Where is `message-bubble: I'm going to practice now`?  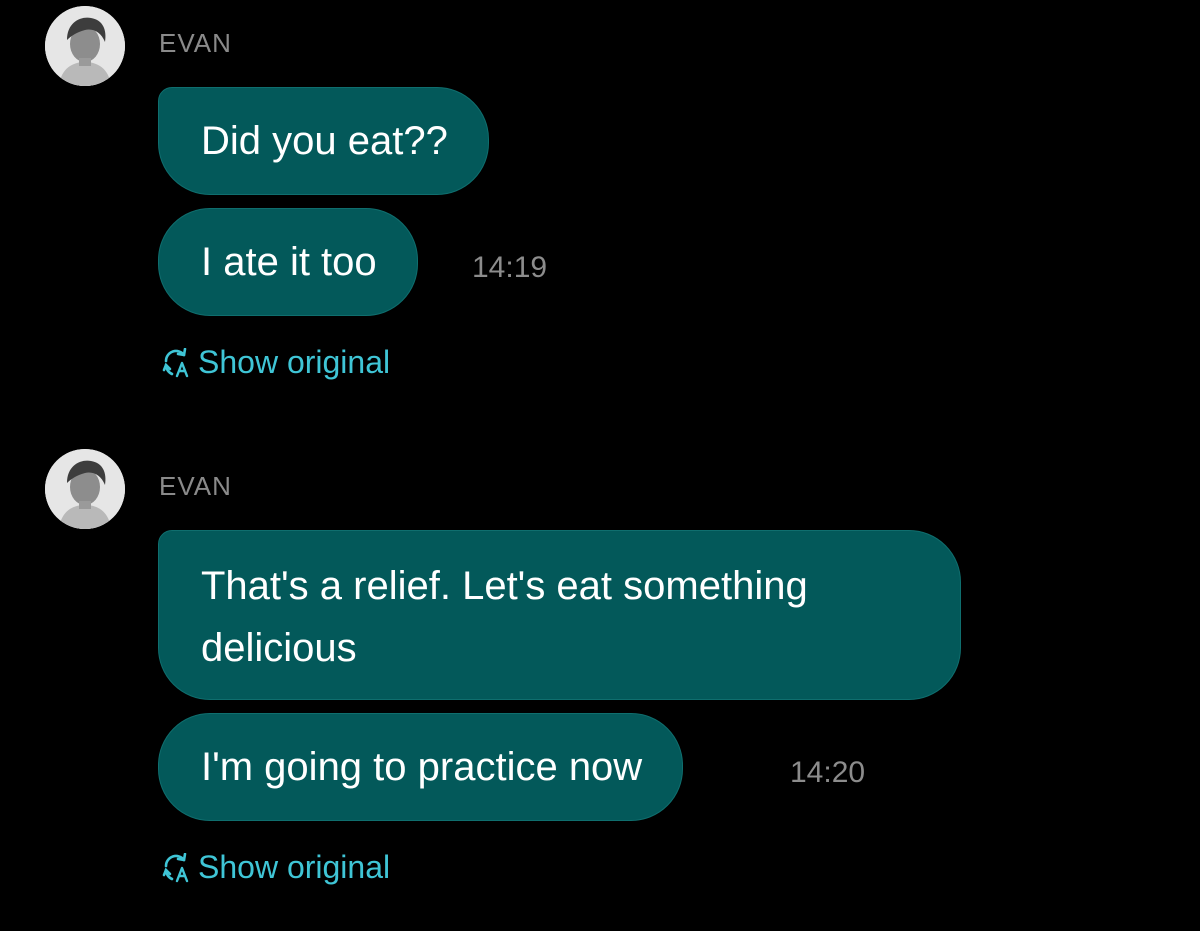
message-bubble: I'm going to practice now is located at coordinates (421, 767).